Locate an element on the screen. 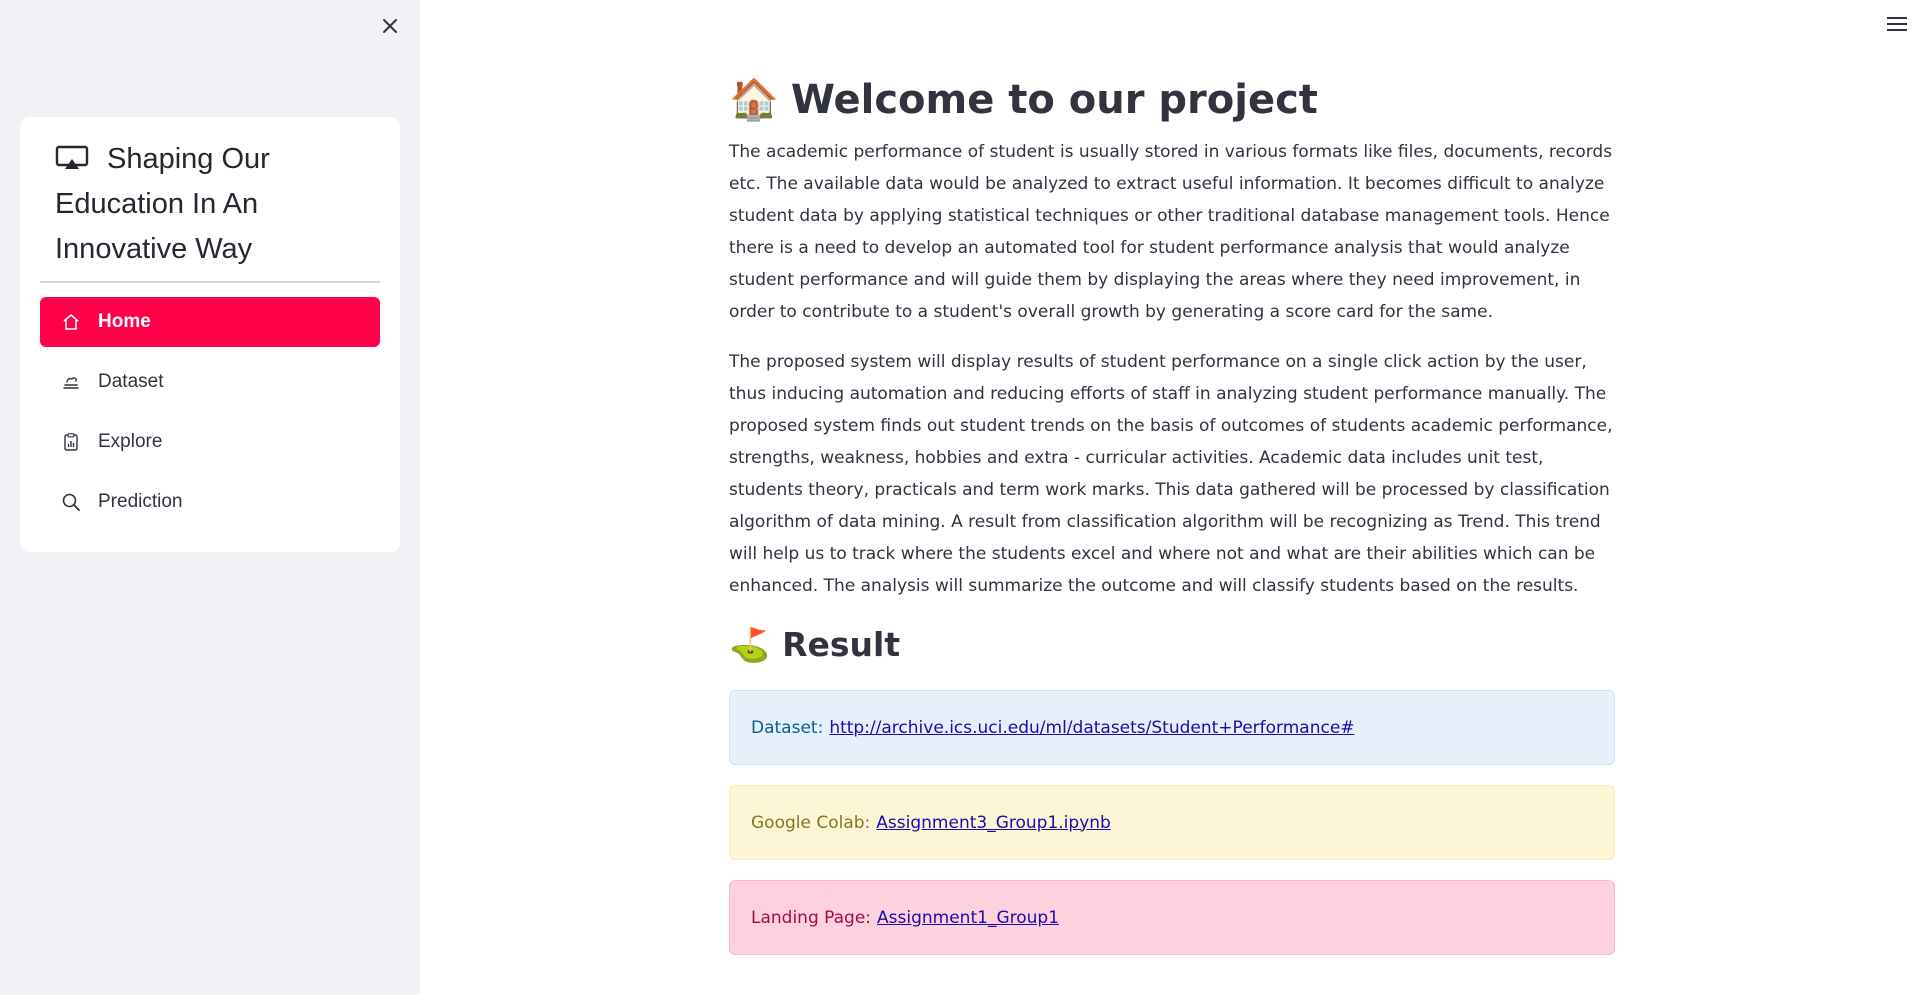 The image size is (1920, 995). house-emoji-icon: 🏠 is located at coordinates (754, 100).